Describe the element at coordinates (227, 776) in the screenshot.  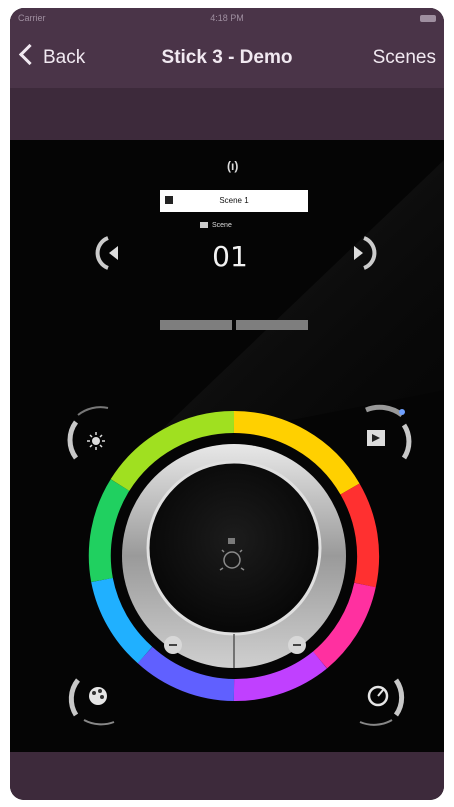
I see `bottom-bar` at that location.